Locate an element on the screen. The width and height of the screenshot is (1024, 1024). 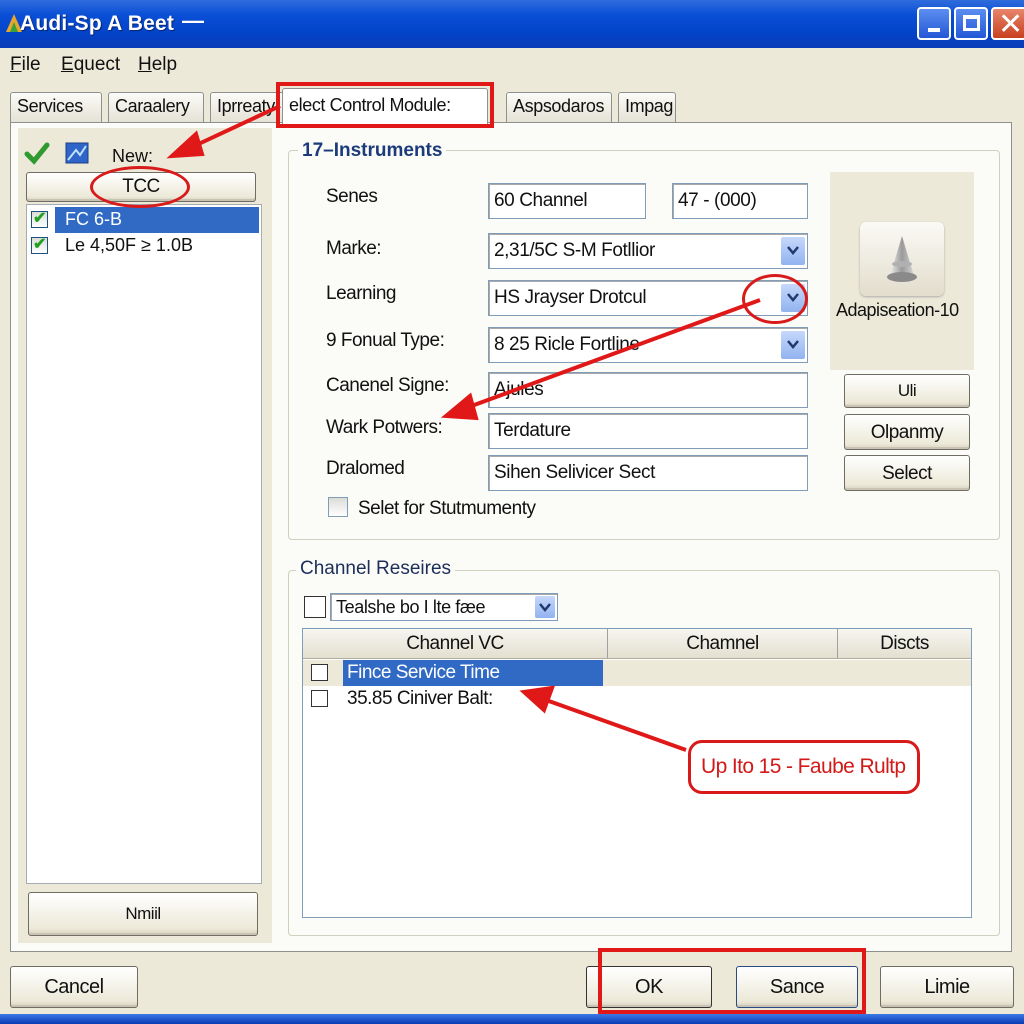
menu-equect-accel: E is located at coordinates (67, 64).